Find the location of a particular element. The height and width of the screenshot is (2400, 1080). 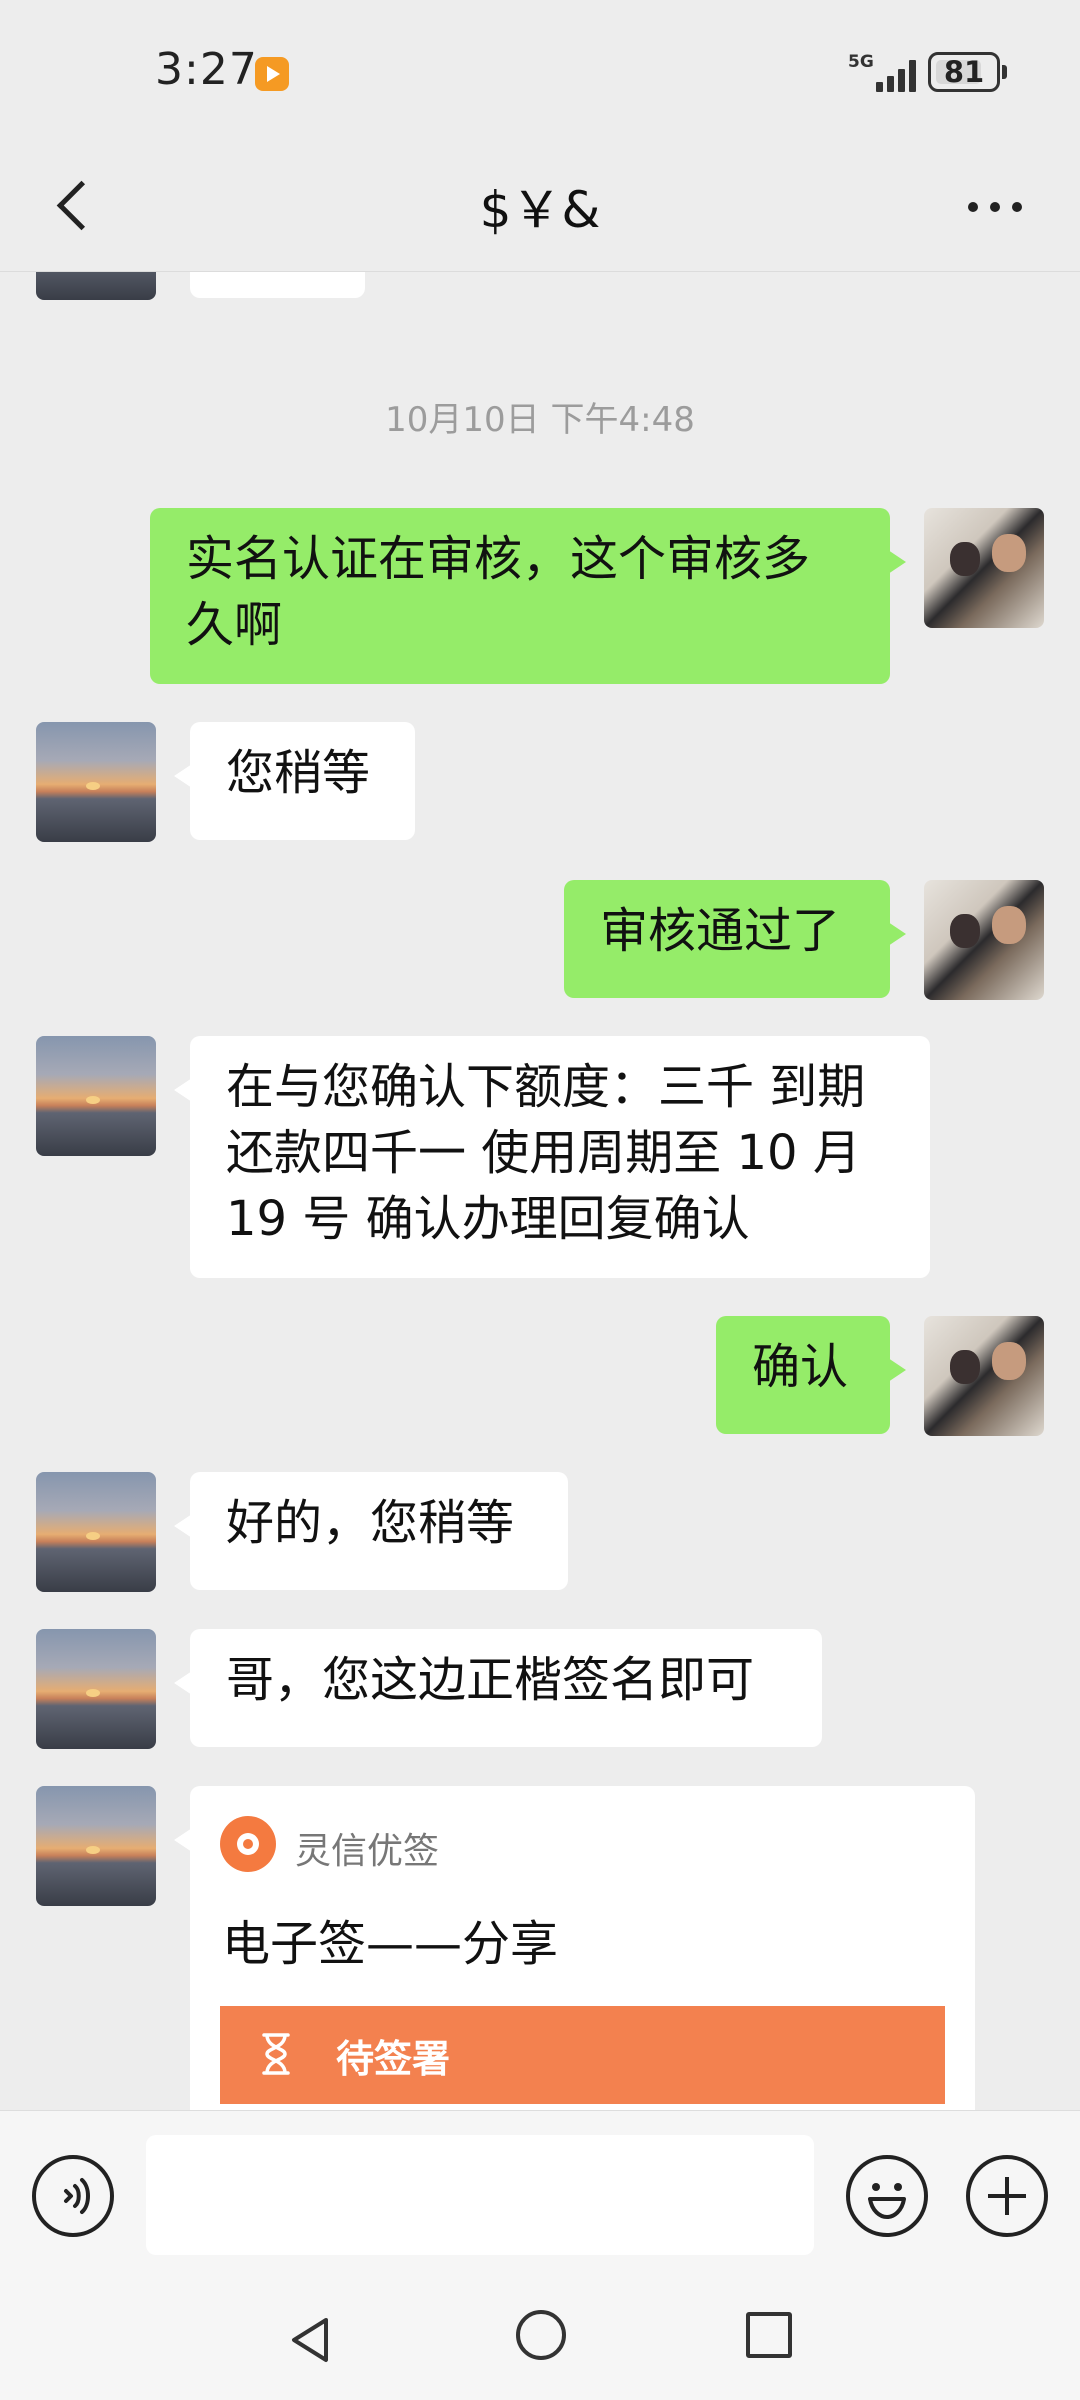

received-message: 您稍等 is located at coordinates (294, 781).